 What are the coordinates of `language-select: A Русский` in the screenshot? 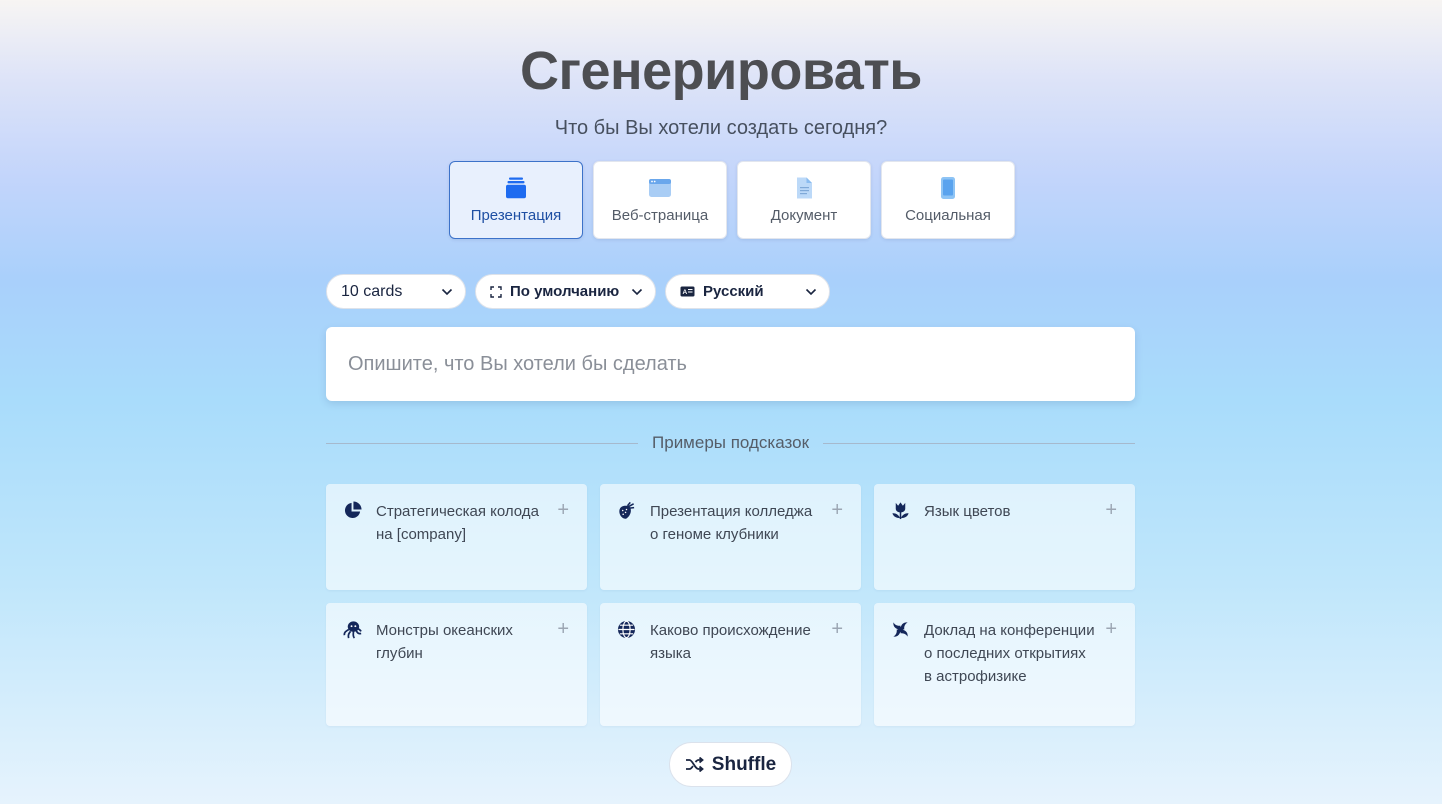 It's located at (747, 291).